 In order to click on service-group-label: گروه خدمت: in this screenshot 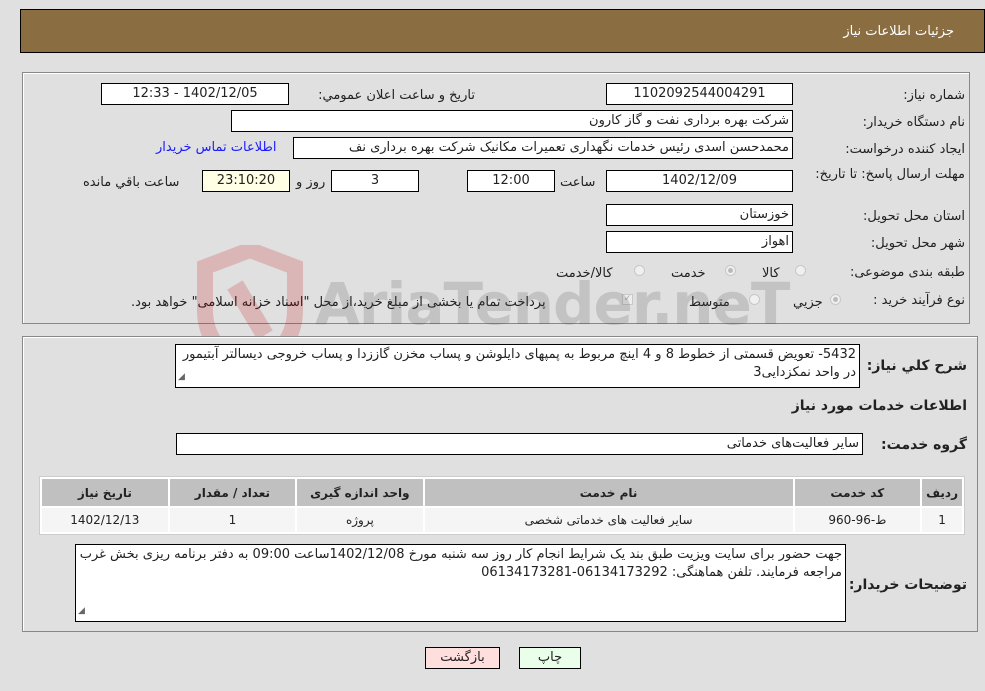, I will do `click(924, 445)`.